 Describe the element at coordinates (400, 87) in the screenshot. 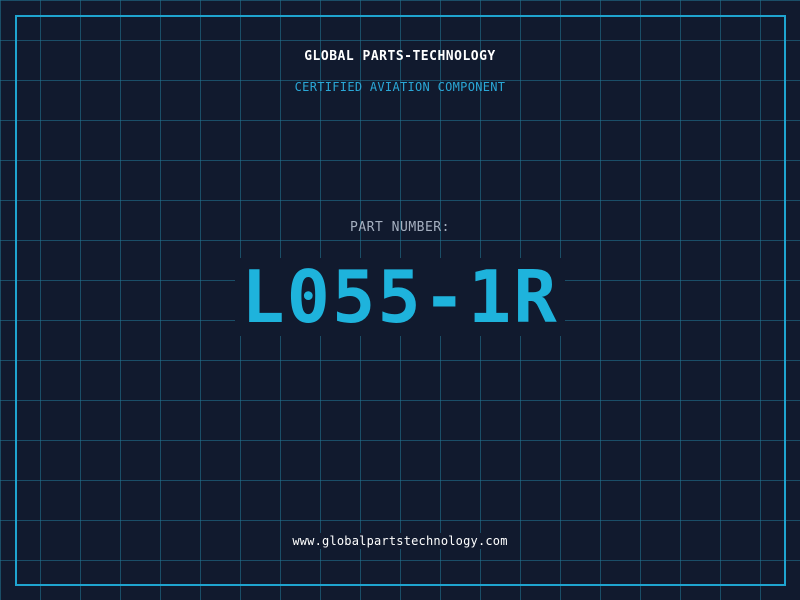

I see `tagline: CERTIFIED AVIATION COMPONENT` at that location.